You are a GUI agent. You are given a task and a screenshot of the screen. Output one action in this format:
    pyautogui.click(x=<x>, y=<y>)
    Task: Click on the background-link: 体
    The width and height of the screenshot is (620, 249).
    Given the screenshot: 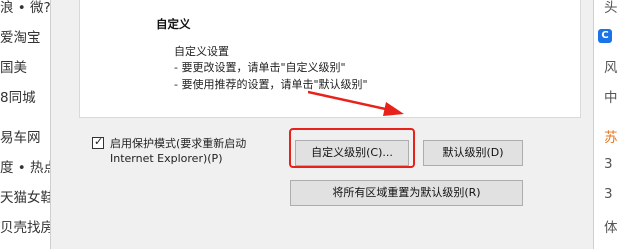 What is the action you would take?
    pyautogui.click(x=611, y=228)
    